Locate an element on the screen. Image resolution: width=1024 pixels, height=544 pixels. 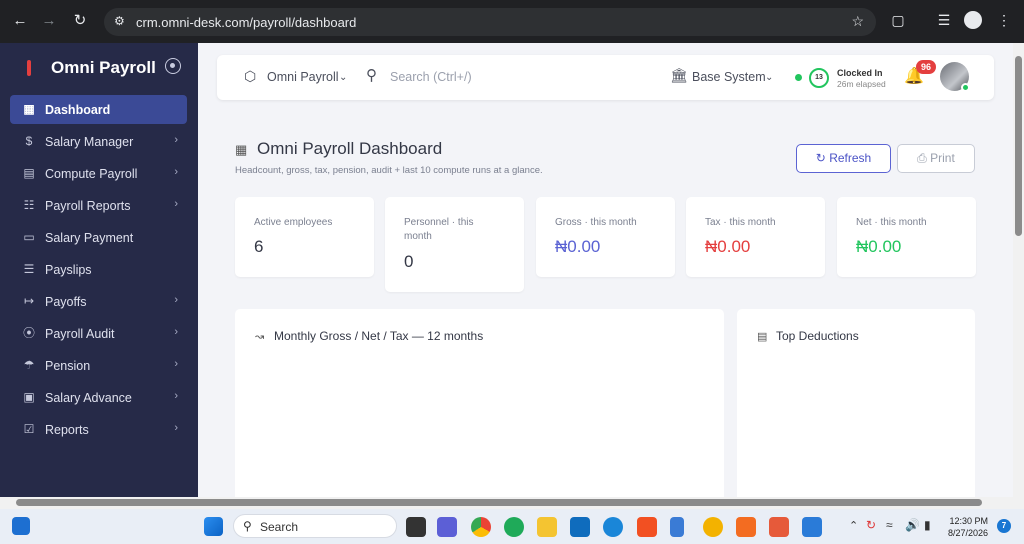
windows-start-icon is located at coordinates (213, 526).